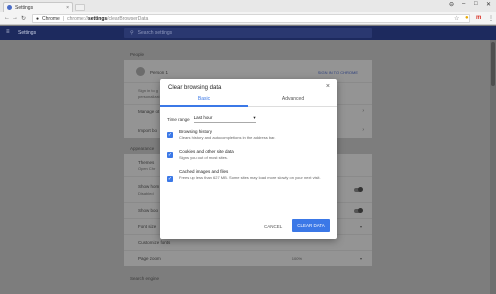 Image resolution: width=496 pixels, height=294 pixels. Describe the element at coordinates (80, 7) in the screenshot. I see `new-tab-button` at that location.